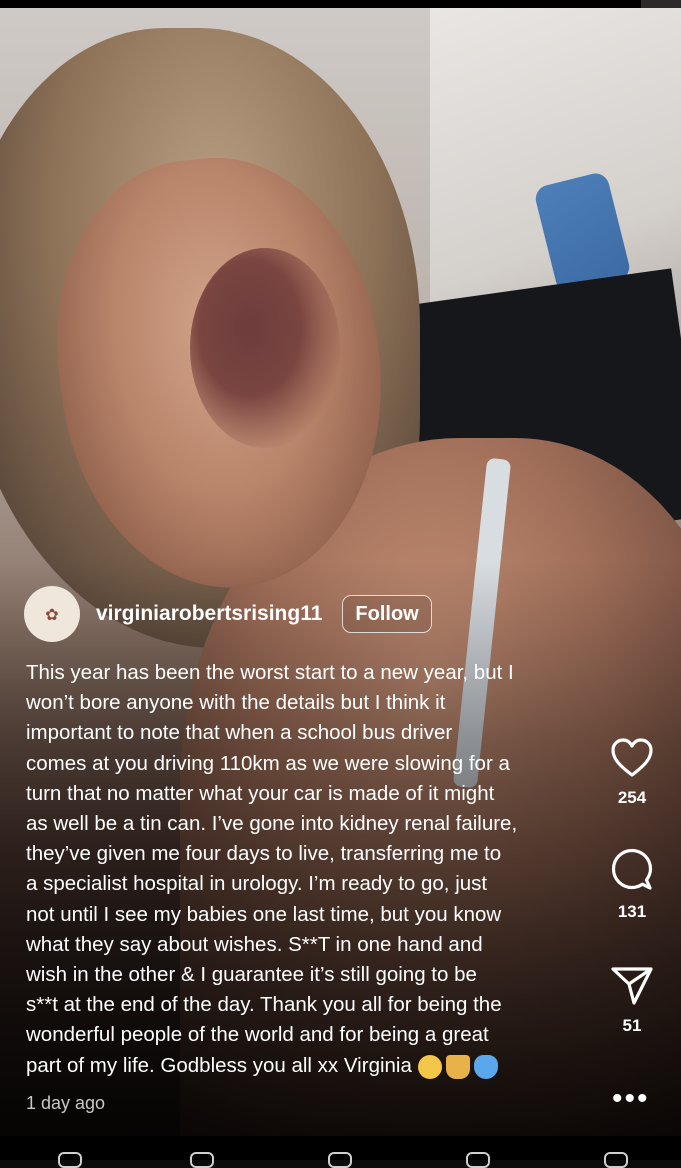 This screenshot has height=1168, width=681. What do you see at coordinates (632, 758) in the screenshot?
I see `heart-icon` at bounding box center [632, 758].